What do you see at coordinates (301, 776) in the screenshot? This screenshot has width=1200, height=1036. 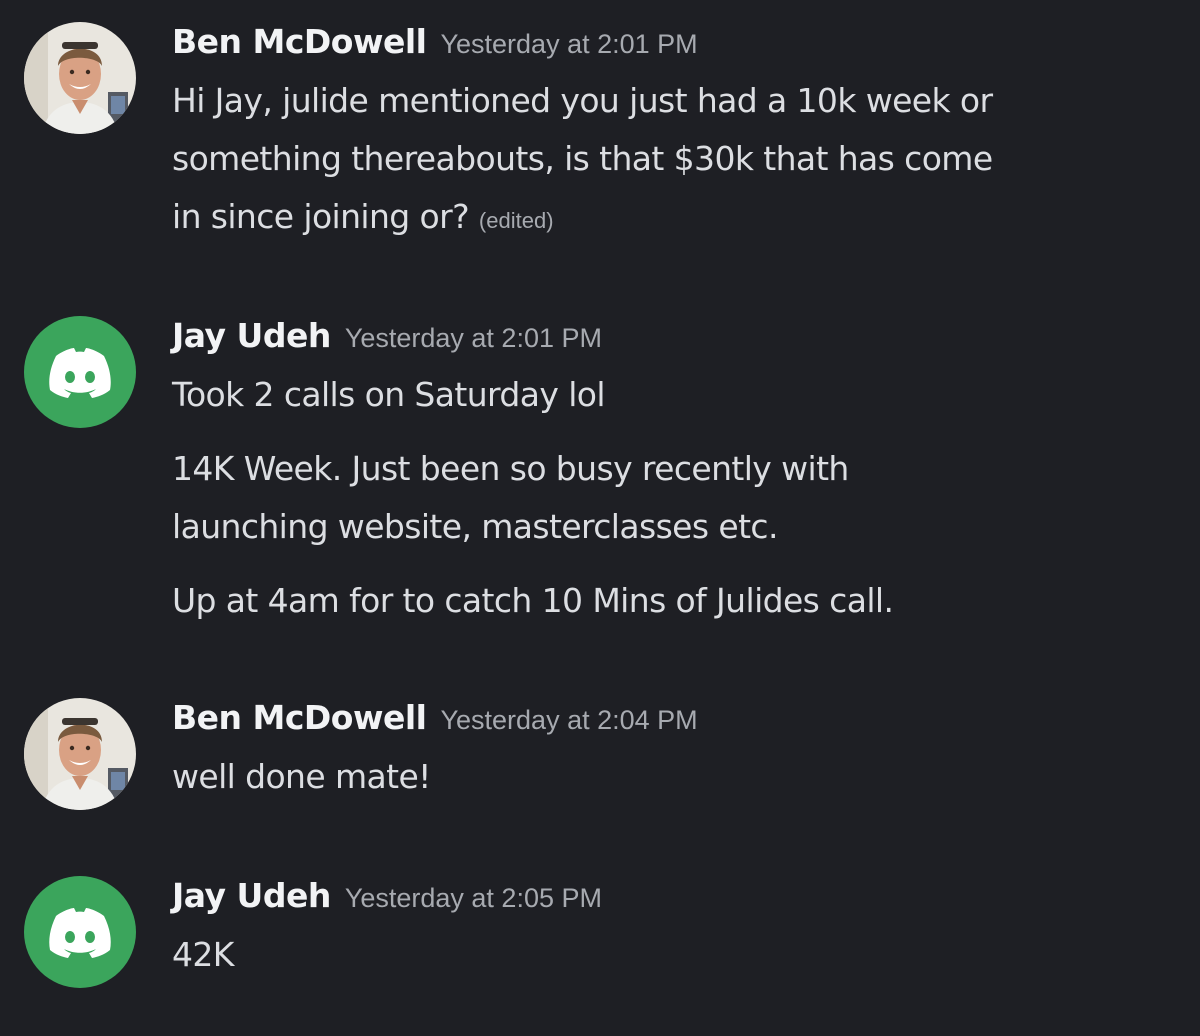 I see `message-text: well done mate!` at bounding box center [301, 776].